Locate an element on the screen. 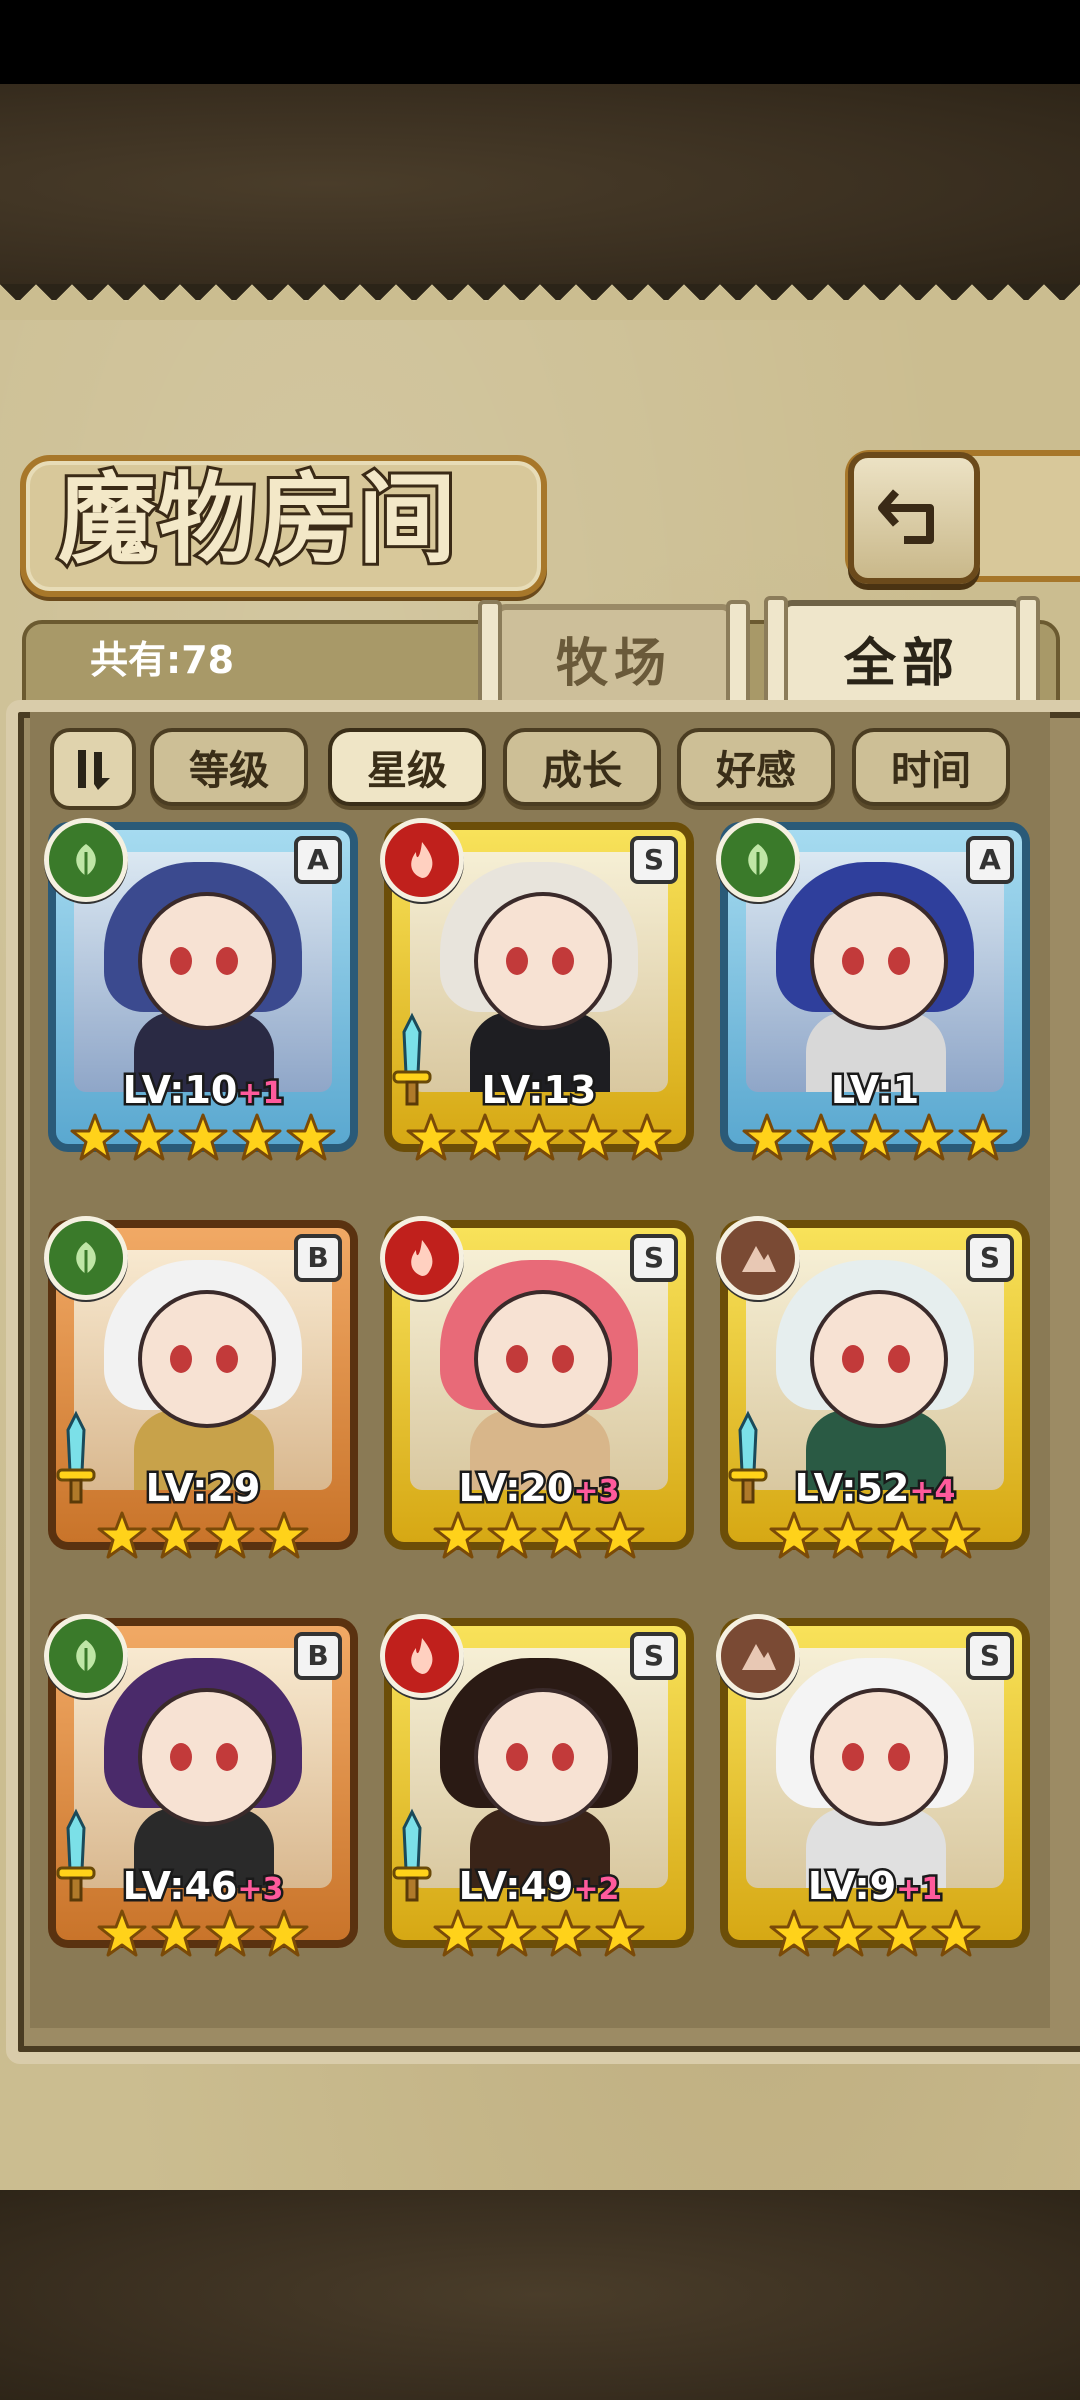 This screenshot has width=1080, height=2400. monster-level: LV:1 is located at coordinates (875, 1090).